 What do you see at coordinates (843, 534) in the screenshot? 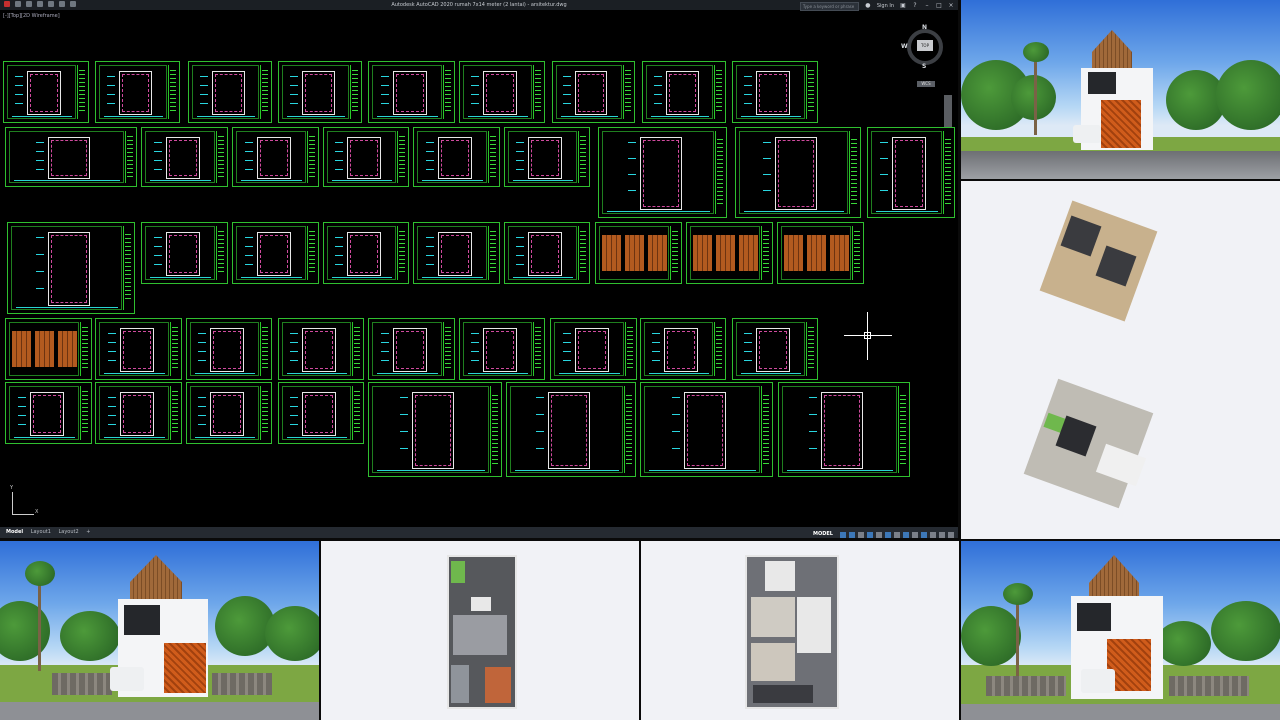
I see `grid-icon` at bounding box center [843, 534].